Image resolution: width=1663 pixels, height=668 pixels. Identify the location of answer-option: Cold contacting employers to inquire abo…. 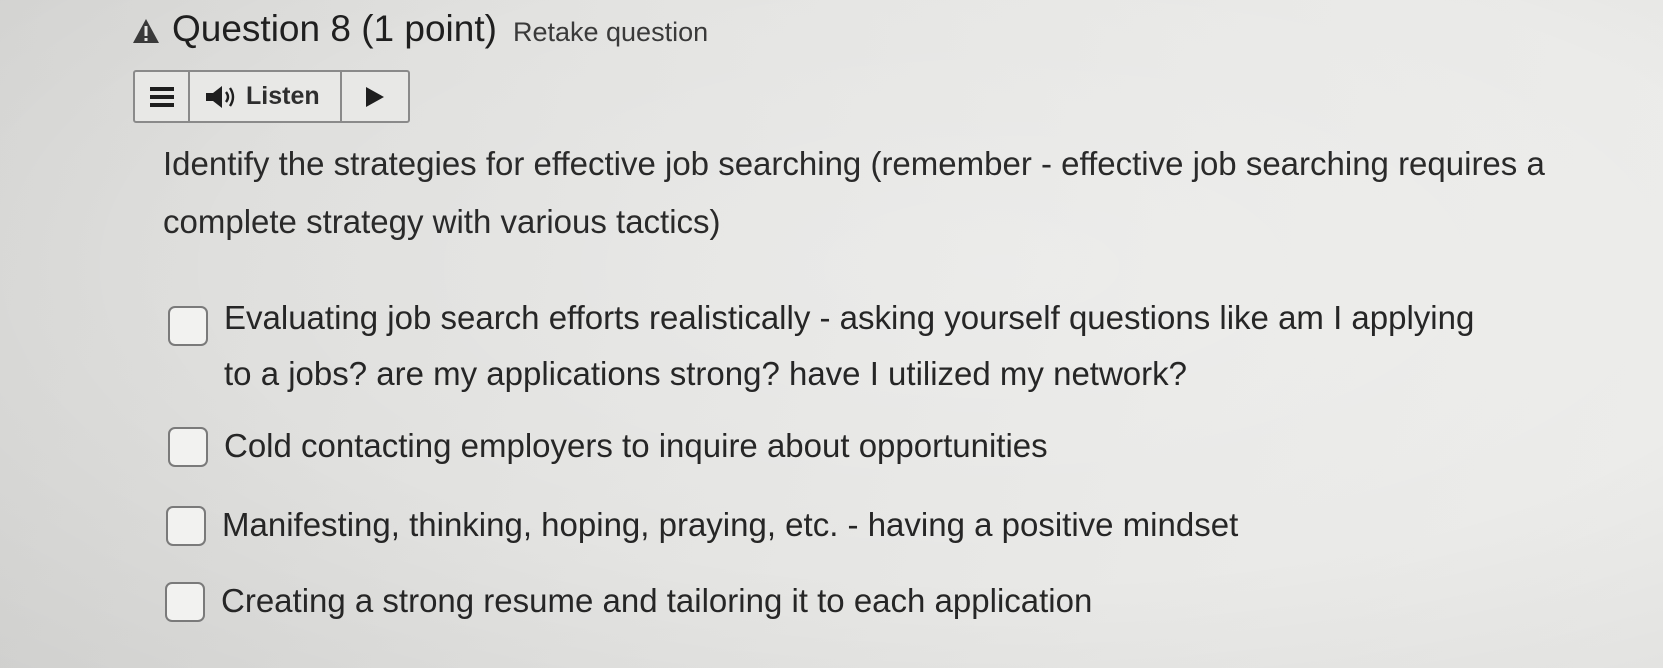
(608, 446).